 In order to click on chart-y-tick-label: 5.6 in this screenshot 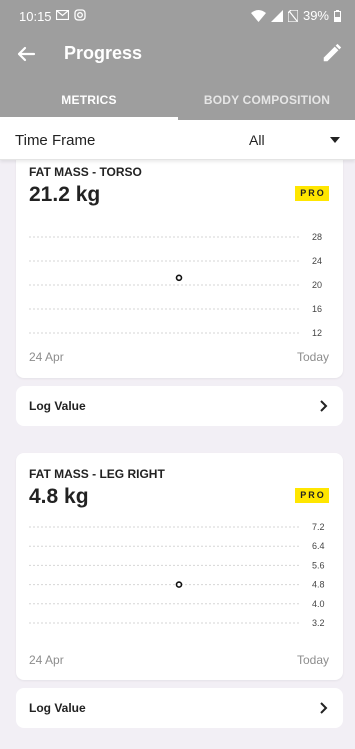, I will do `click(318, 565)`.